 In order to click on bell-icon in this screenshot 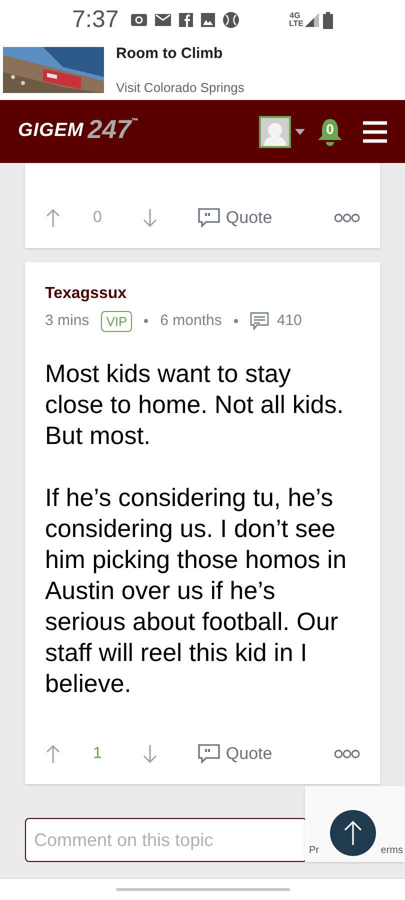, I will do `click(330, 131)`.